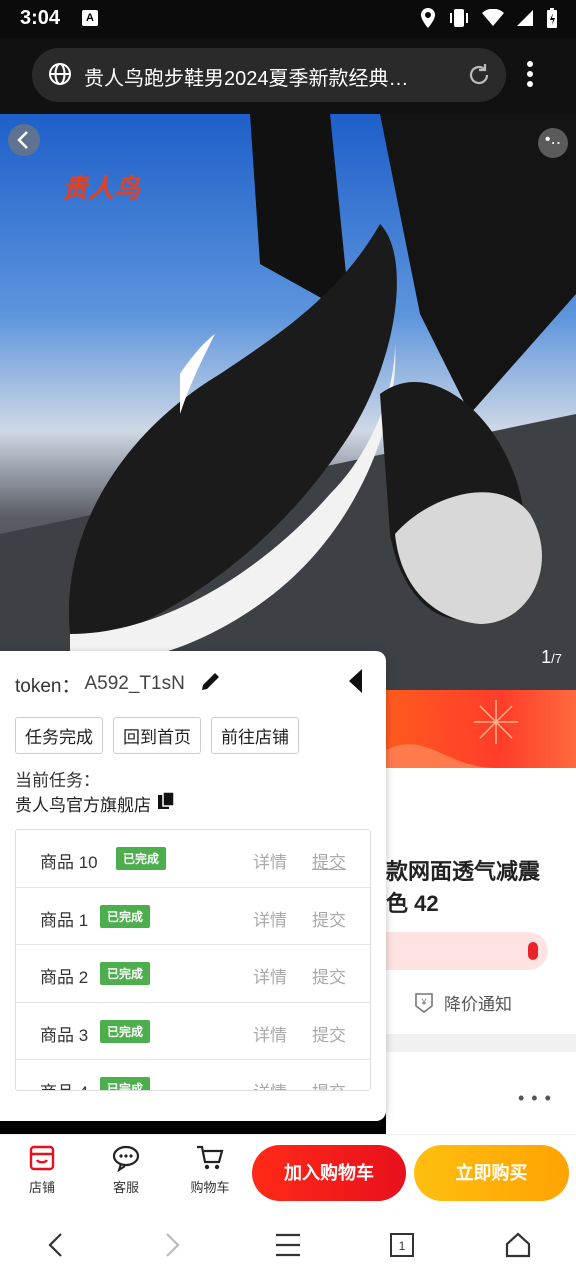 The height and width of the screenshot is (1280, 576). What do you see at coordinates (491, 1173) in the screenshot?
I see `buy-now-button: 立即购买` at bounding box center [491, 1173].